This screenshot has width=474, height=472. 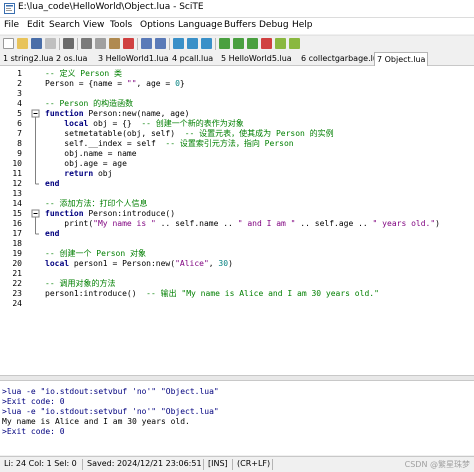 What do you see at coordinates (144, 124) in the screenshot?
I see `code-line: local obj = {} -- 创建一个新的表作为对象` at bounding box center [144, 124].